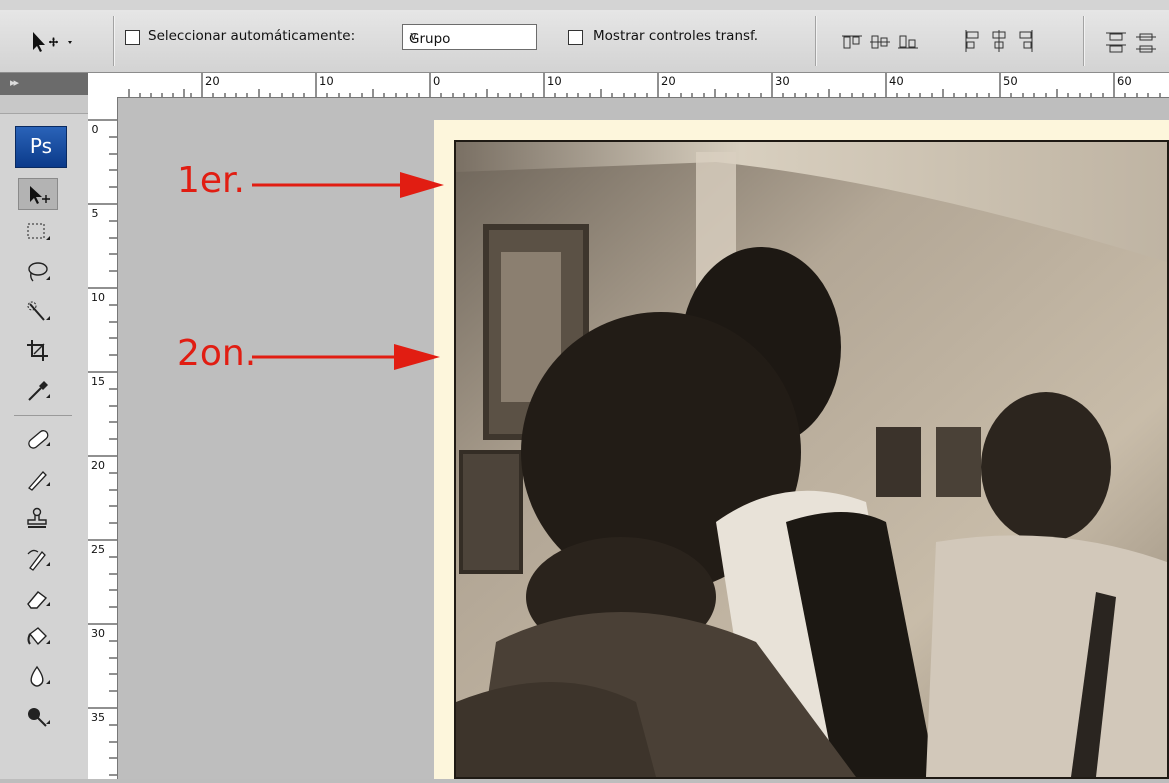  I want to click on annotation-label-1: 1er., so click(211, 180).